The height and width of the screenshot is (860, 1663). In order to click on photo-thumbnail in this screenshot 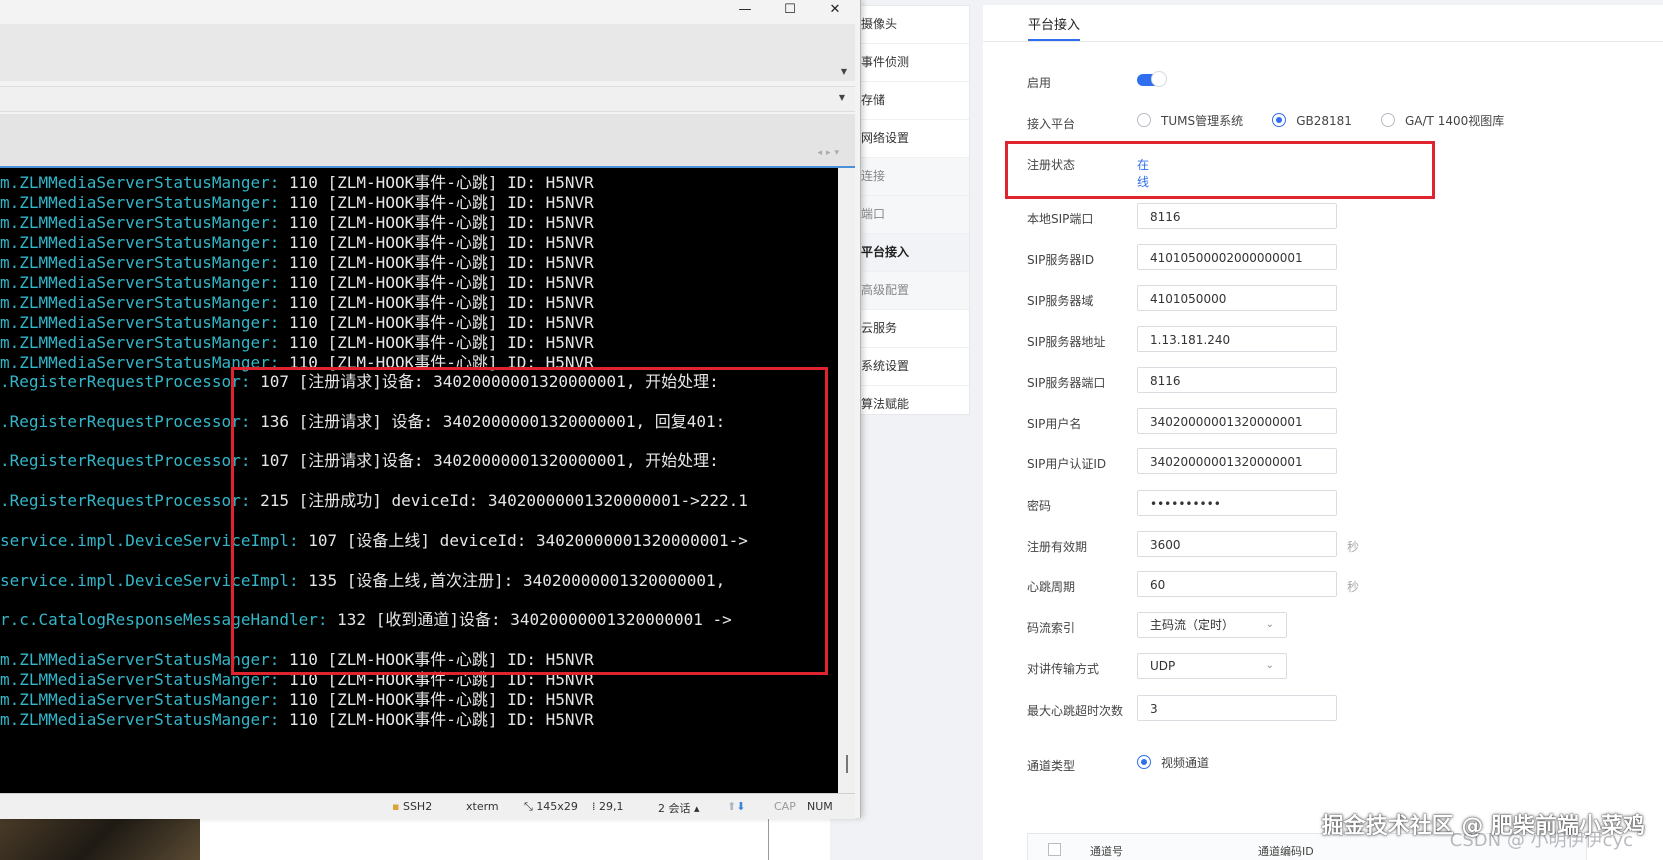, I will do `click(100, 839)`.